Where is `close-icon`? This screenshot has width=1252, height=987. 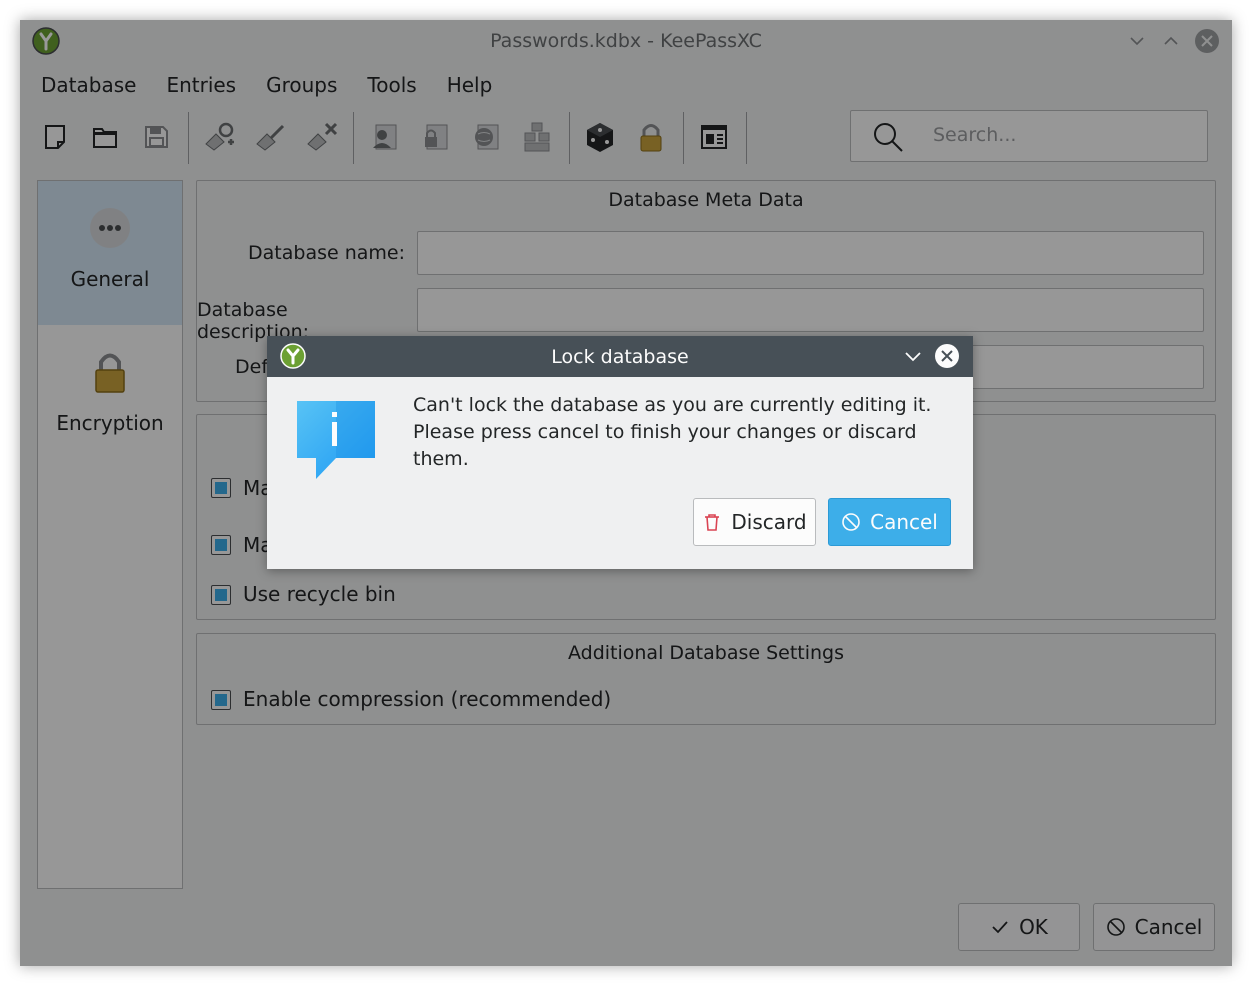 close-icon is located at coordinates (947, 356).